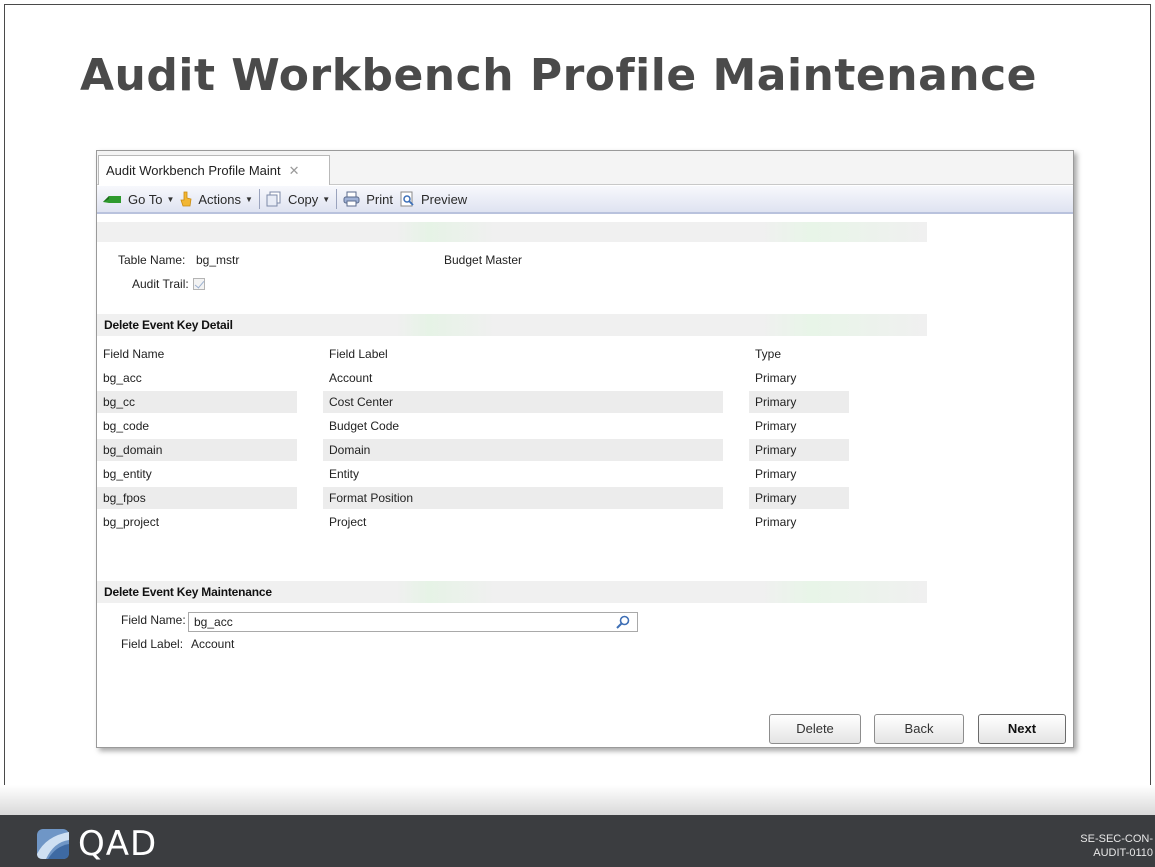  Describe the element at coordinates (112, 199) in the screenshot. I see `go-to-arrow-icon` at that location.